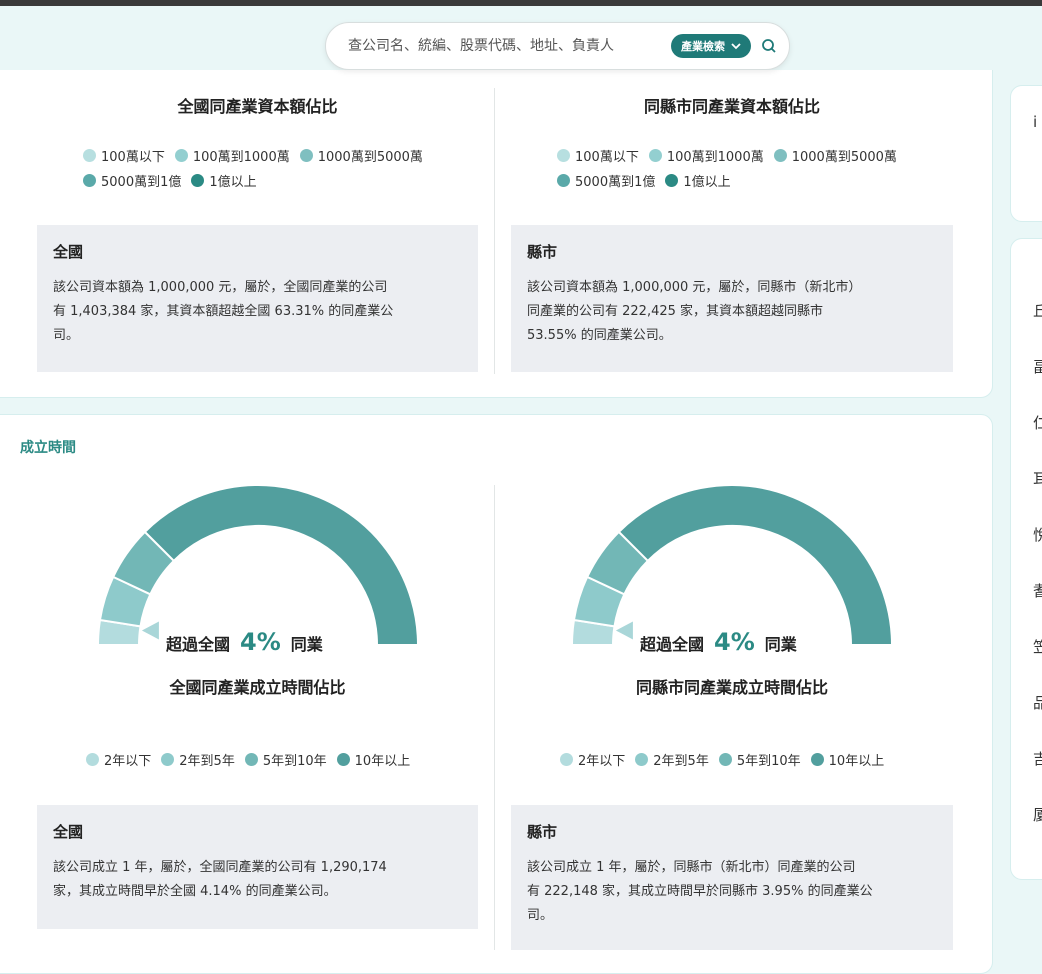 The width and height of the screenshot is (1042, 974). Describe the element at coordinates (1037, 590) in the screenshot. I see `side-list-item: 耆` at that location.